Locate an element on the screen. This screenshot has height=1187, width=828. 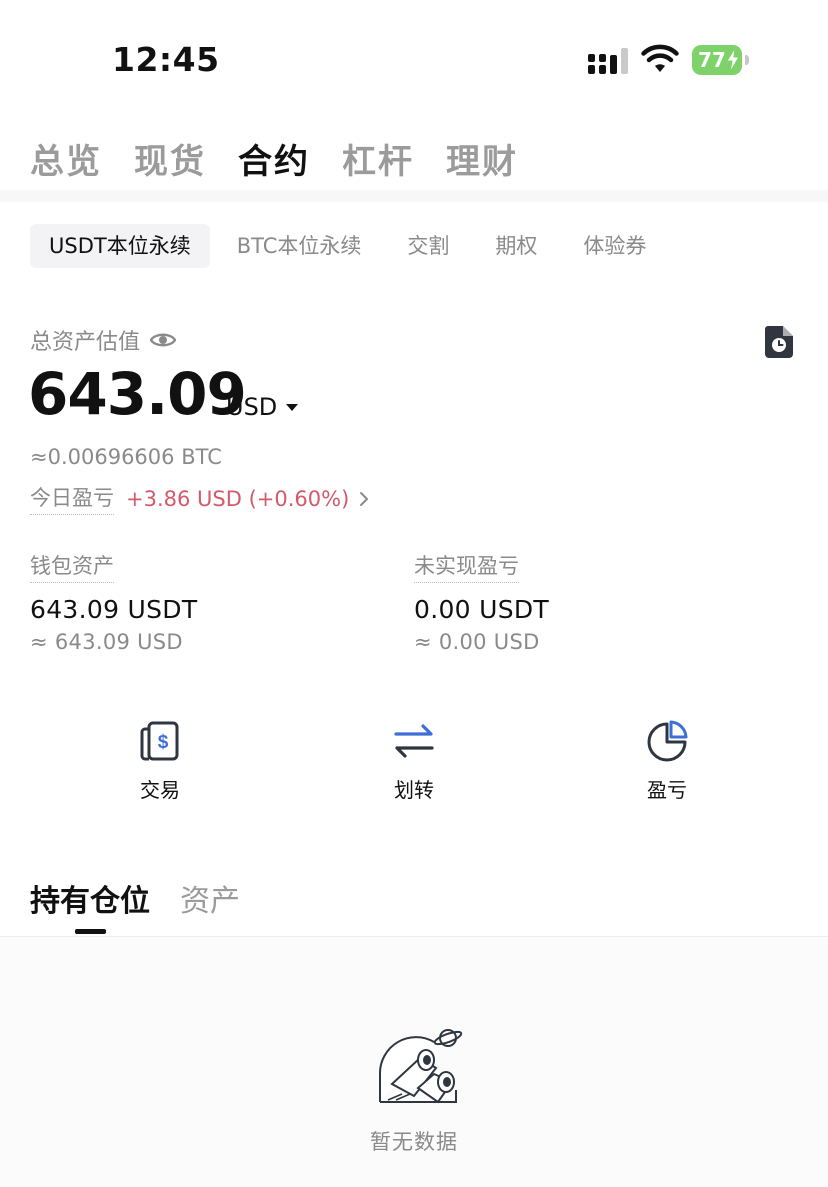
section-divider is located at coordinates (414, 196).